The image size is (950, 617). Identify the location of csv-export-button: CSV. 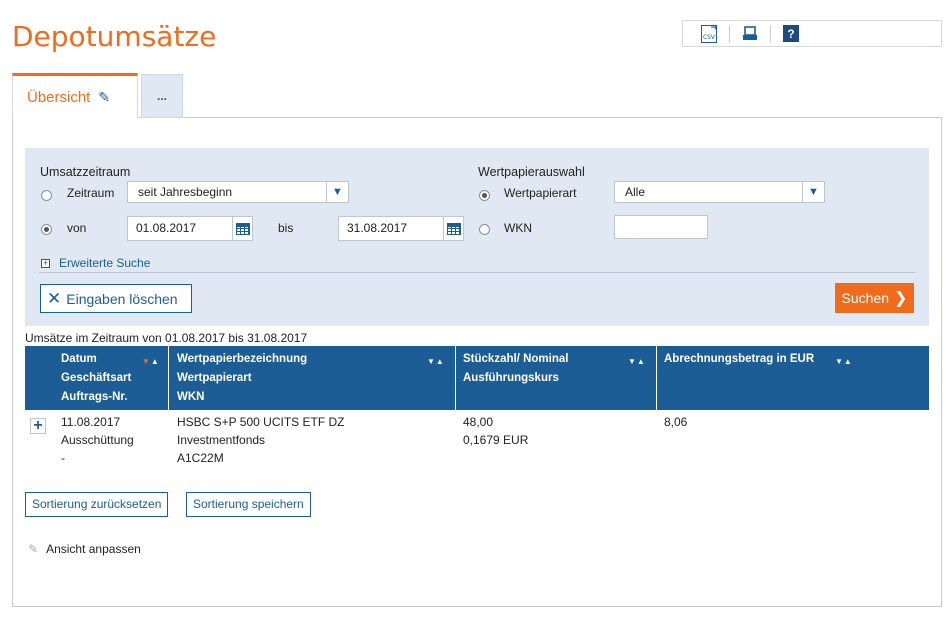
(709, 33).